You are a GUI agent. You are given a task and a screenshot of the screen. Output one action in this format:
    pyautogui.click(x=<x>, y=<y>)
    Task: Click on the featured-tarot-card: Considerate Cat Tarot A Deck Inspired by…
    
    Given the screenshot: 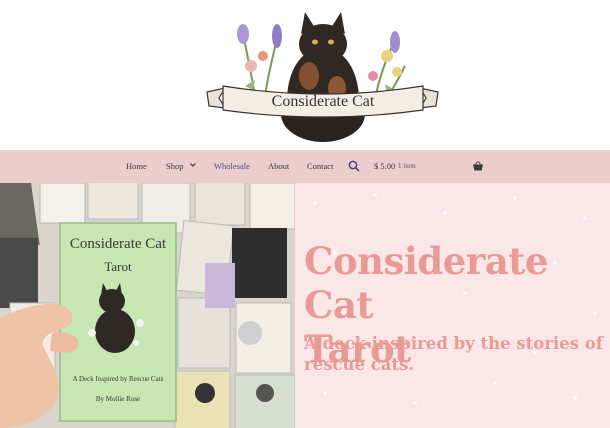 What is the action you would take?
    pyautogui.click(x=118, y=322)
    